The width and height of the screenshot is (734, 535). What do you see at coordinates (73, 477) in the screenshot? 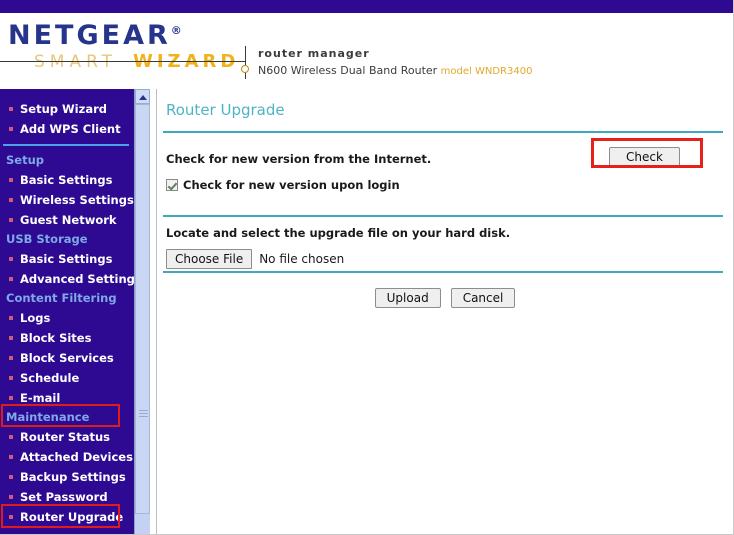
I see `sidebar-item-label: Backup Settings` at bounding box center [73, 477].